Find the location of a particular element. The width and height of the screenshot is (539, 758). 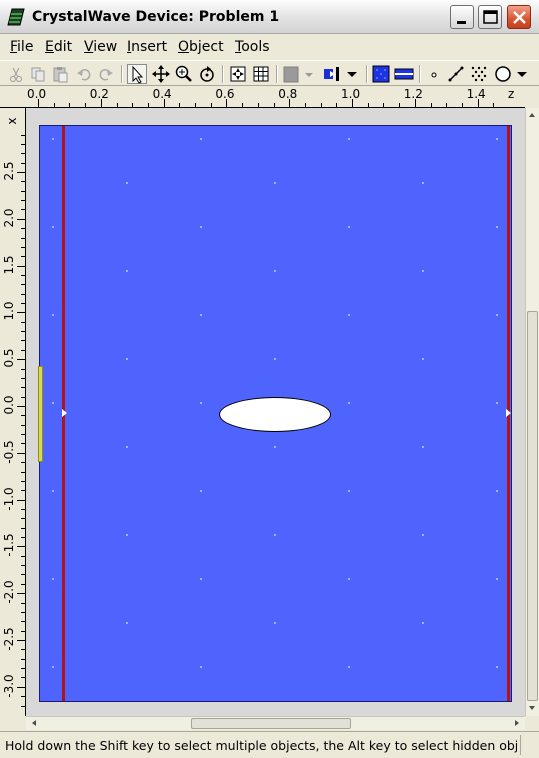

menu-view: View is located at coordinates (100, 47).